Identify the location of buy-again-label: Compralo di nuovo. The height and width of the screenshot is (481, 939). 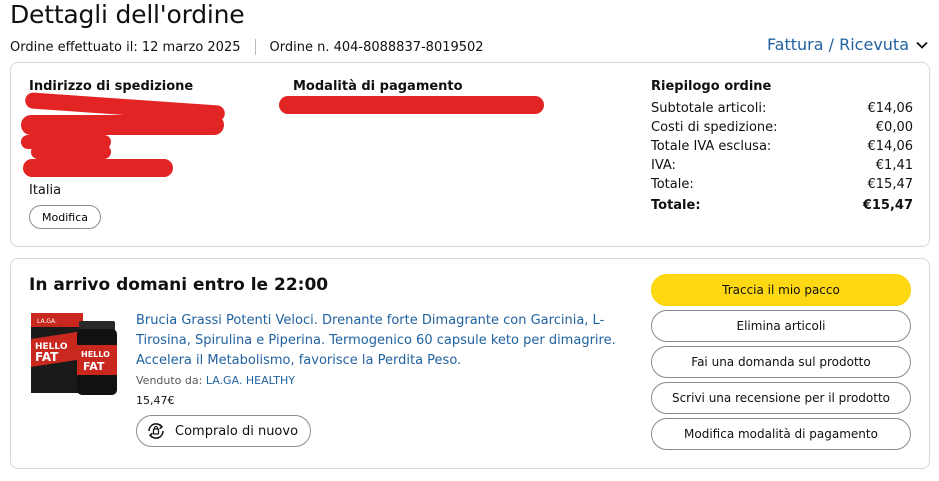
(237, 431).